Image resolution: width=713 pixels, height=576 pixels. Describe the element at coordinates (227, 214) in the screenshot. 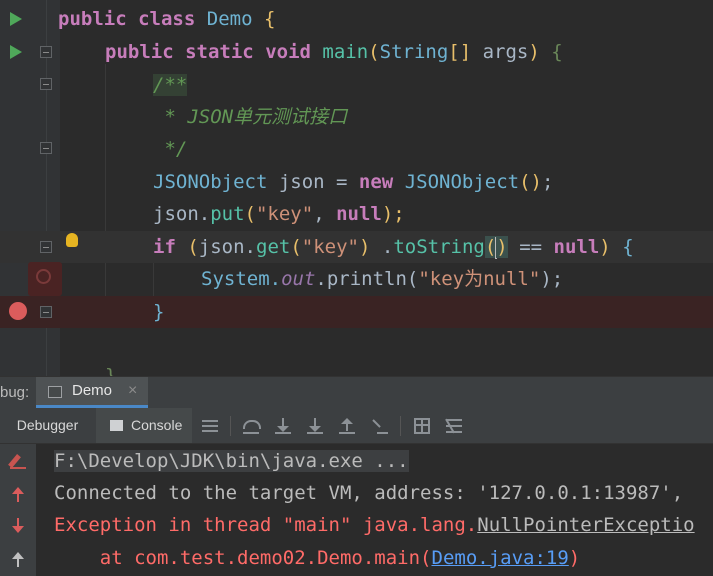

I see `method-name: put` at that location.